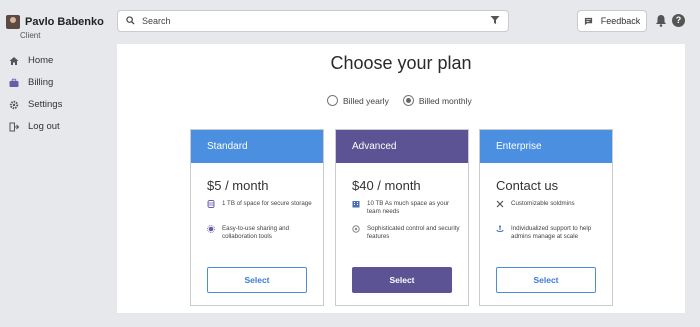 This screenshot has width=700, height=327. I want to click on search-input, so click(316, 21).